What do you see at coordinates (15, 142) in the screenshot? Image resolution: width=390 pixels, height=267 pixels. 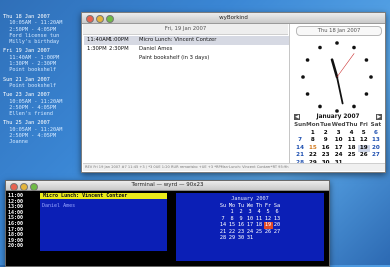 I see `agenda-line: Joanne` at bounding box center [15, 142].